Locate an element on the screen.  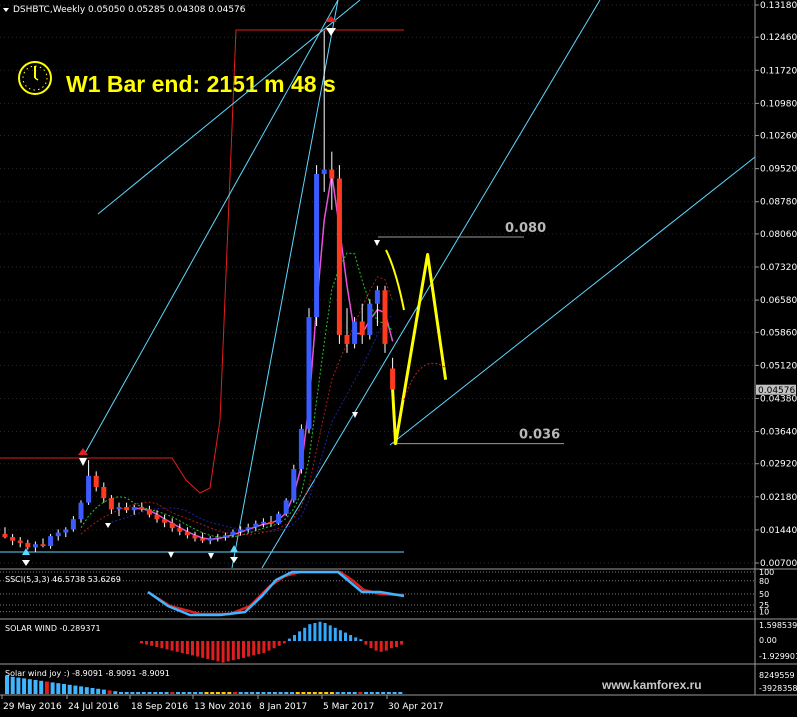
price-tick-label: 0.05860 is located at coordinates (778, 333).